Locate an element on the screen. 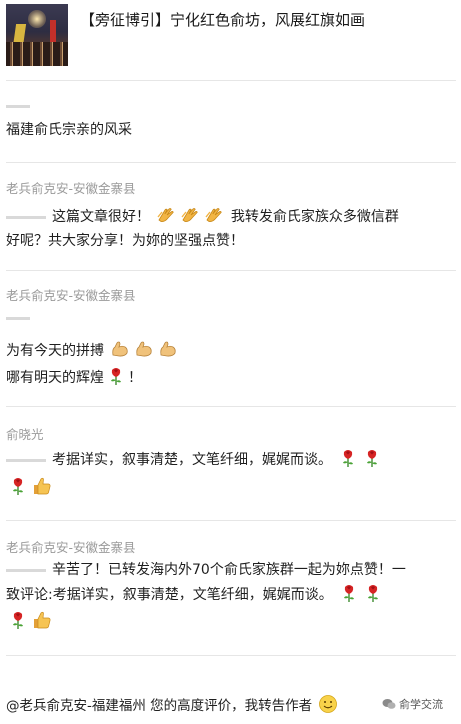 The image size is (461, 724). article-thumbnail is located at coordinates (37, 35).